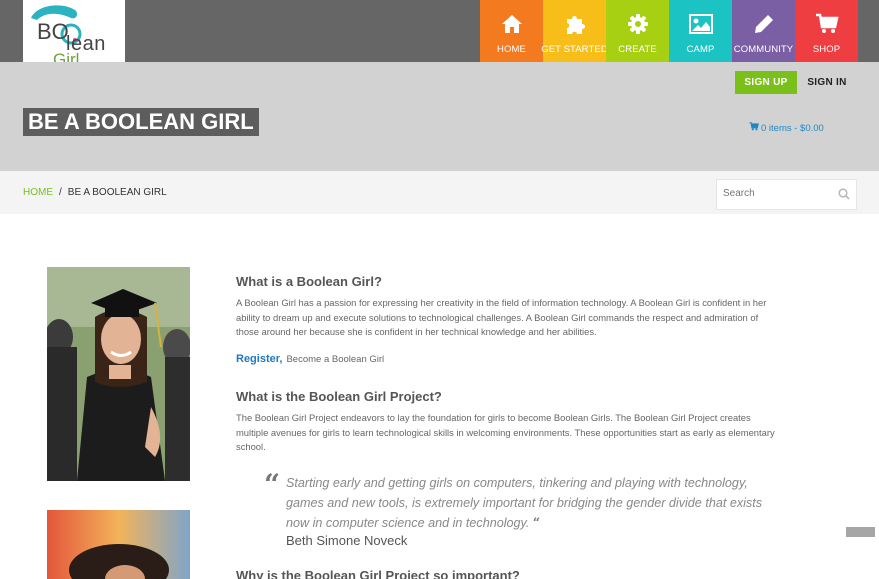  Describe the element at coordinates (860, 532) in the screenshot. I see `scroll-to-top-button` at that location.